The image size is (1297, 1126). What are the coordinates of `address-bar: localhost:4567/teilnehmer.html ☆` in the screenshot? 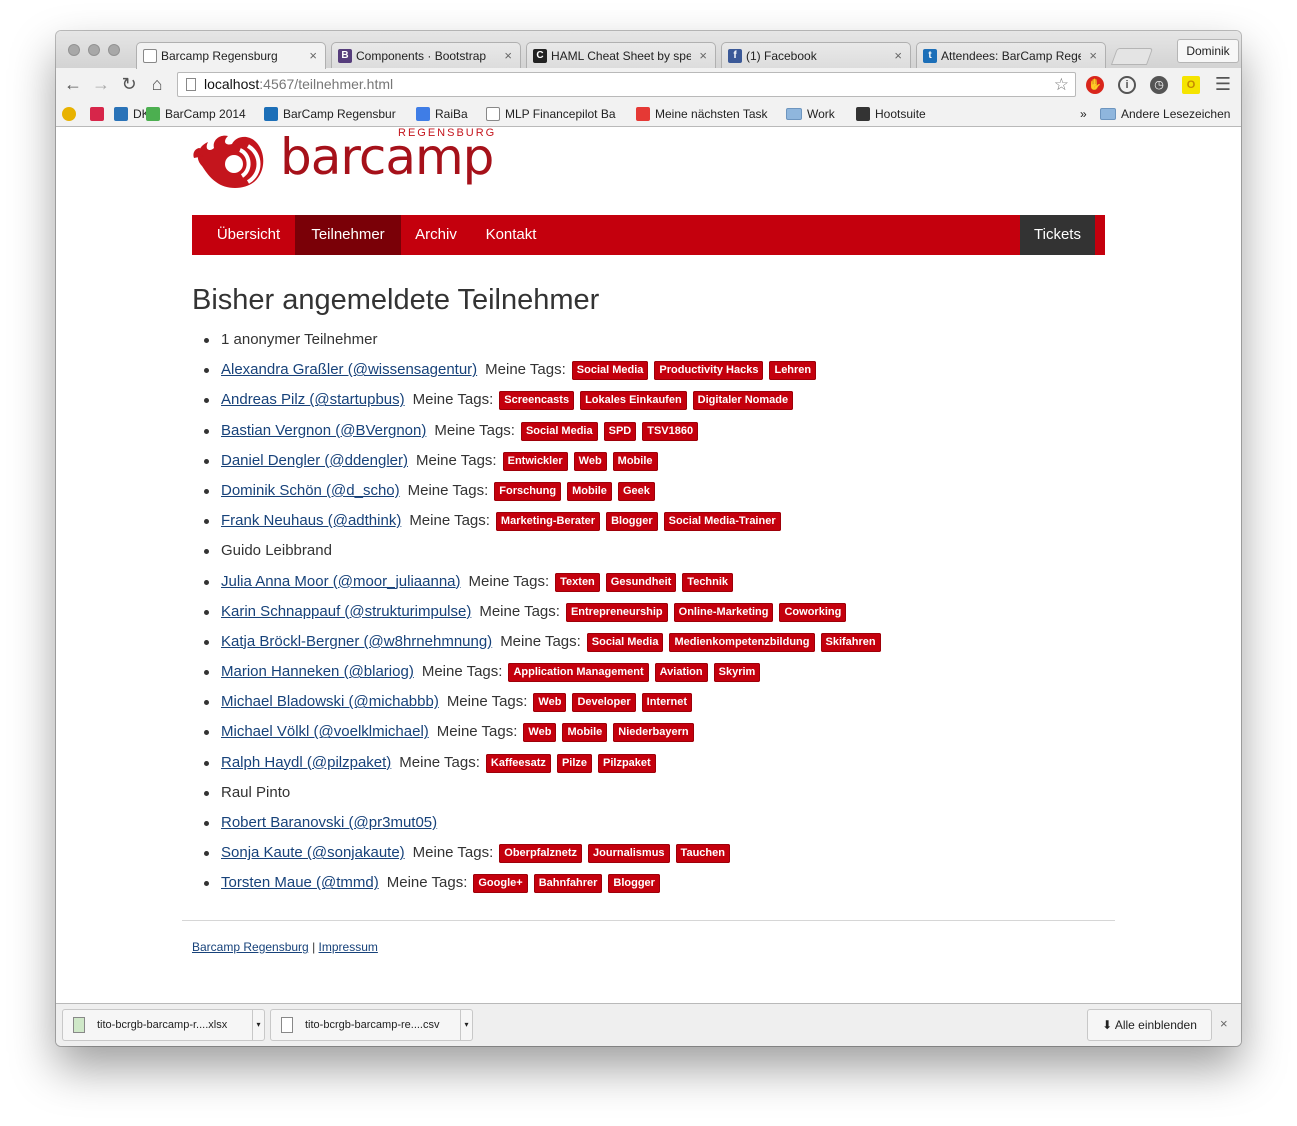 It's located at (626, 84).